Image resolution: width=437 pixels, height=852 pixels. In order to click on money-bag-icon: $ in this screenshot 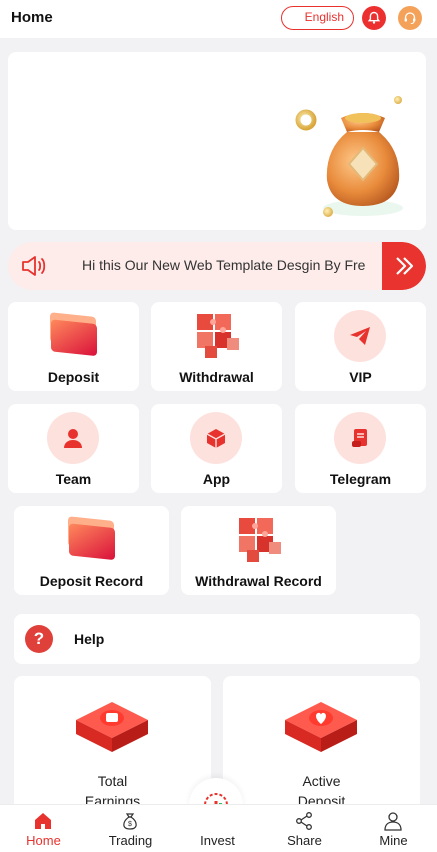, I will do `click(130, 821)`.